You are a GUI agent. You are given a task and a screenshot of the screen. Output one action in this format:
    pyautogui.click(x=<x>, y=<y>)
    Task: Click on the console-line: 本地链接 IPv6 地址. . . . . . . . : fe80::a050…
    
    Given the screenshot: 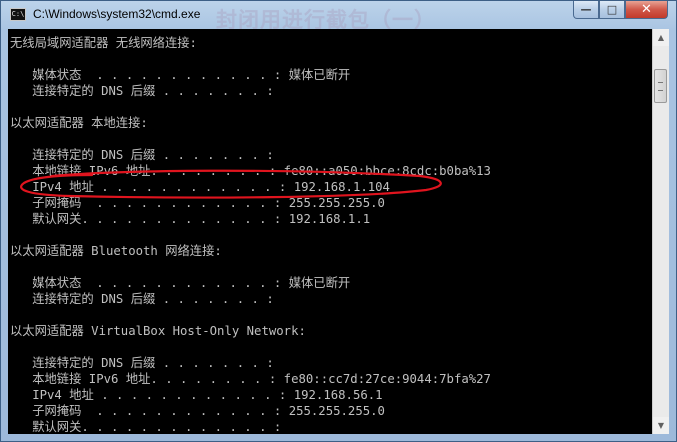 What is the action you would take?
    pyautogui.click(x=250, y=171)
    